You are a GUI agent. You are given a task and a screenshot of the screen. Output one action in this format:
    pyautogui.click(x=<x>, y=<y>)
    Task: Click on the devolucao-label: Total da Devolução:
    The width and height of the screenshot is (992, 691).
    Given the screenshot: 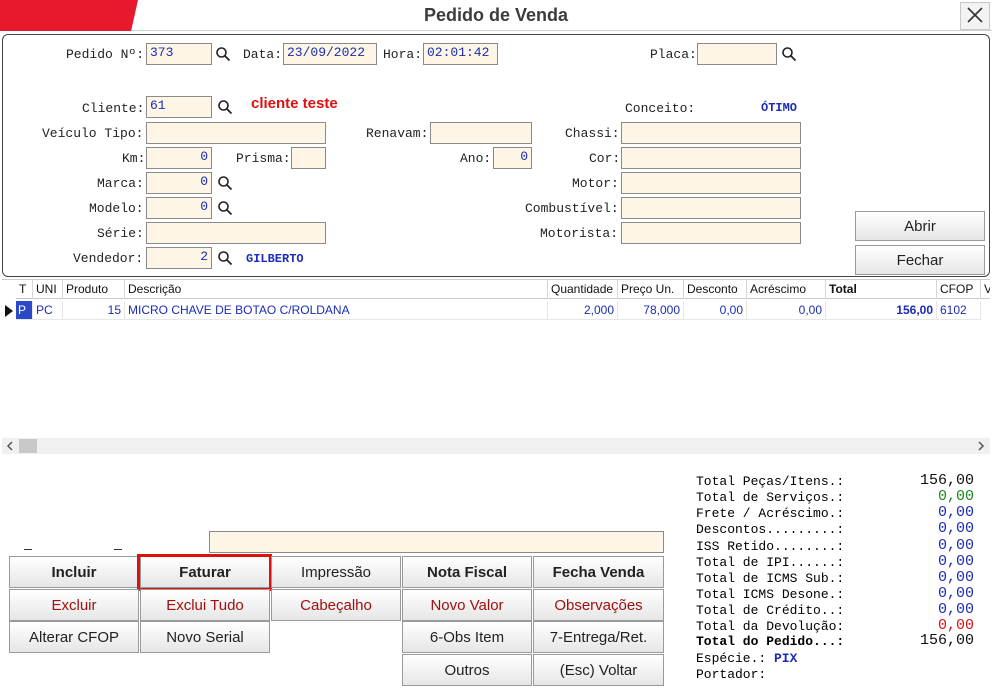 What is the action you would take?
    pyautogui.click(x=770, y=626)
    